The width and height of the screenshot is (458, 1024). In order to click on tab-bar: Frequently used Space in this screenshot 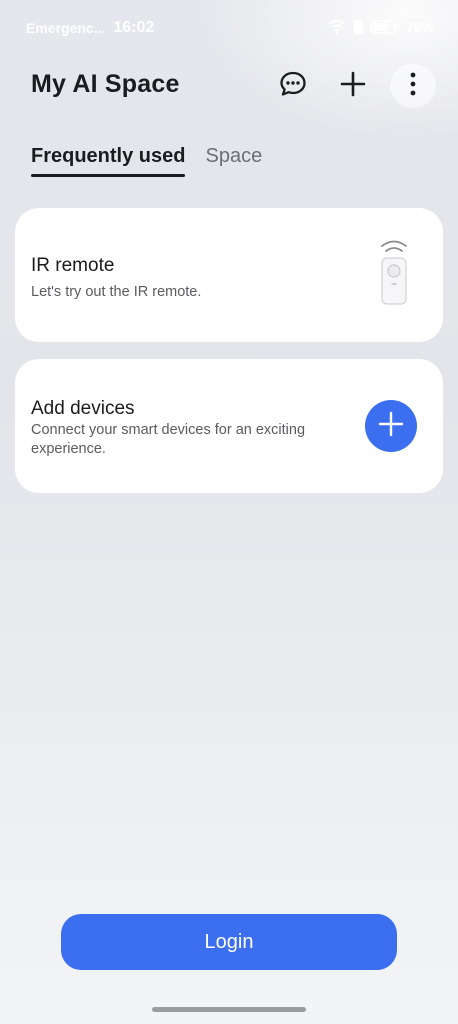, I will do `click(146, 161)`.